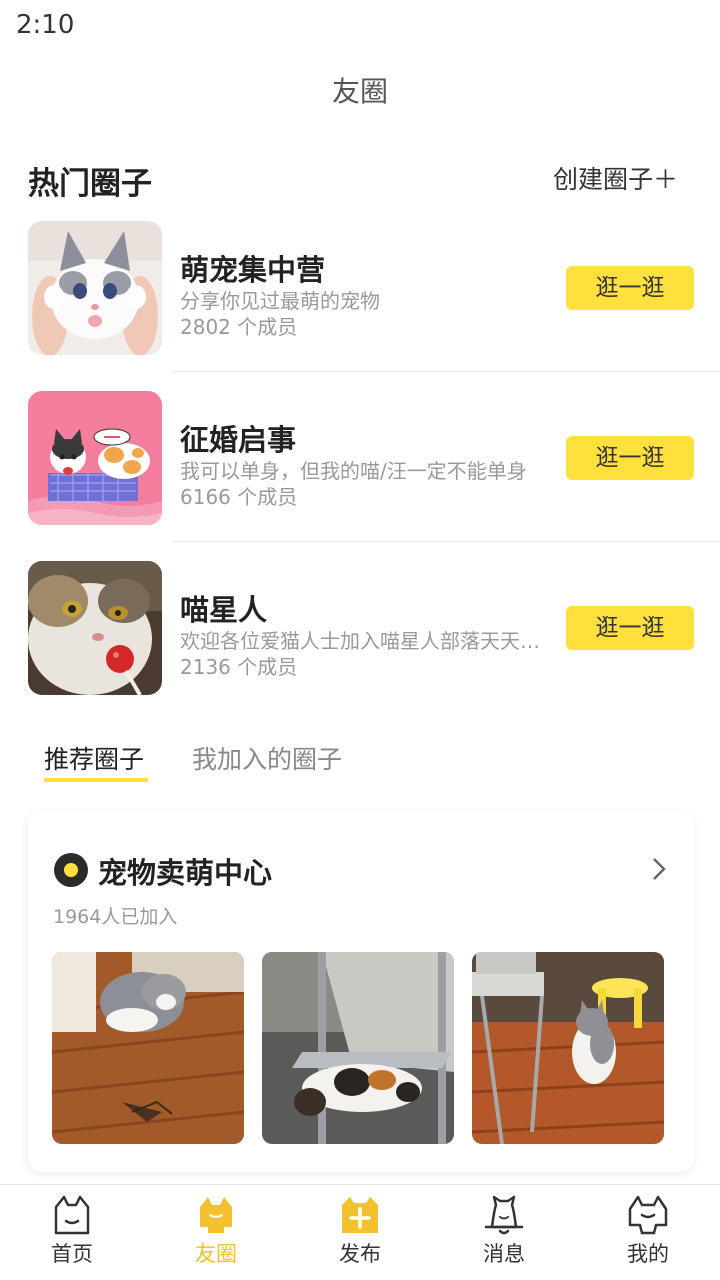 This screenshot has height=1280, width=720. What do you see at coordinates (253, 270) in the screenshot?
I see `circle-name: 萌宠集中营` at bounding box center [253, 270].